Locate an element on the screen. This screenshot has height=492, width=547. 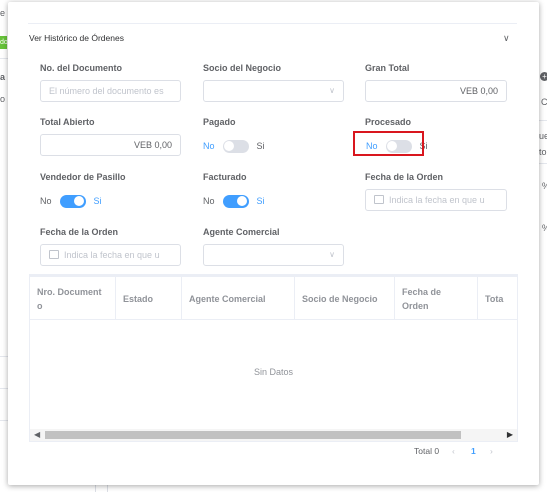
scrollbar-thumb is located at coordinates (253, 435).